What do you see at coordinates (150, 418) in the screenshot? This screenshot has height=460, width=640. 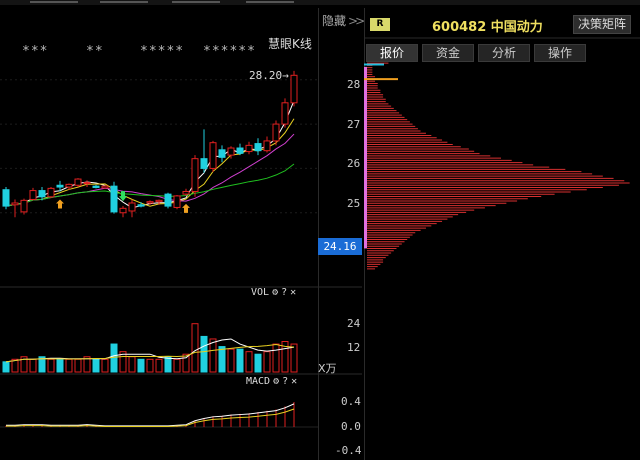 I see `macd-dea-line` at bounding box center [150, 418].